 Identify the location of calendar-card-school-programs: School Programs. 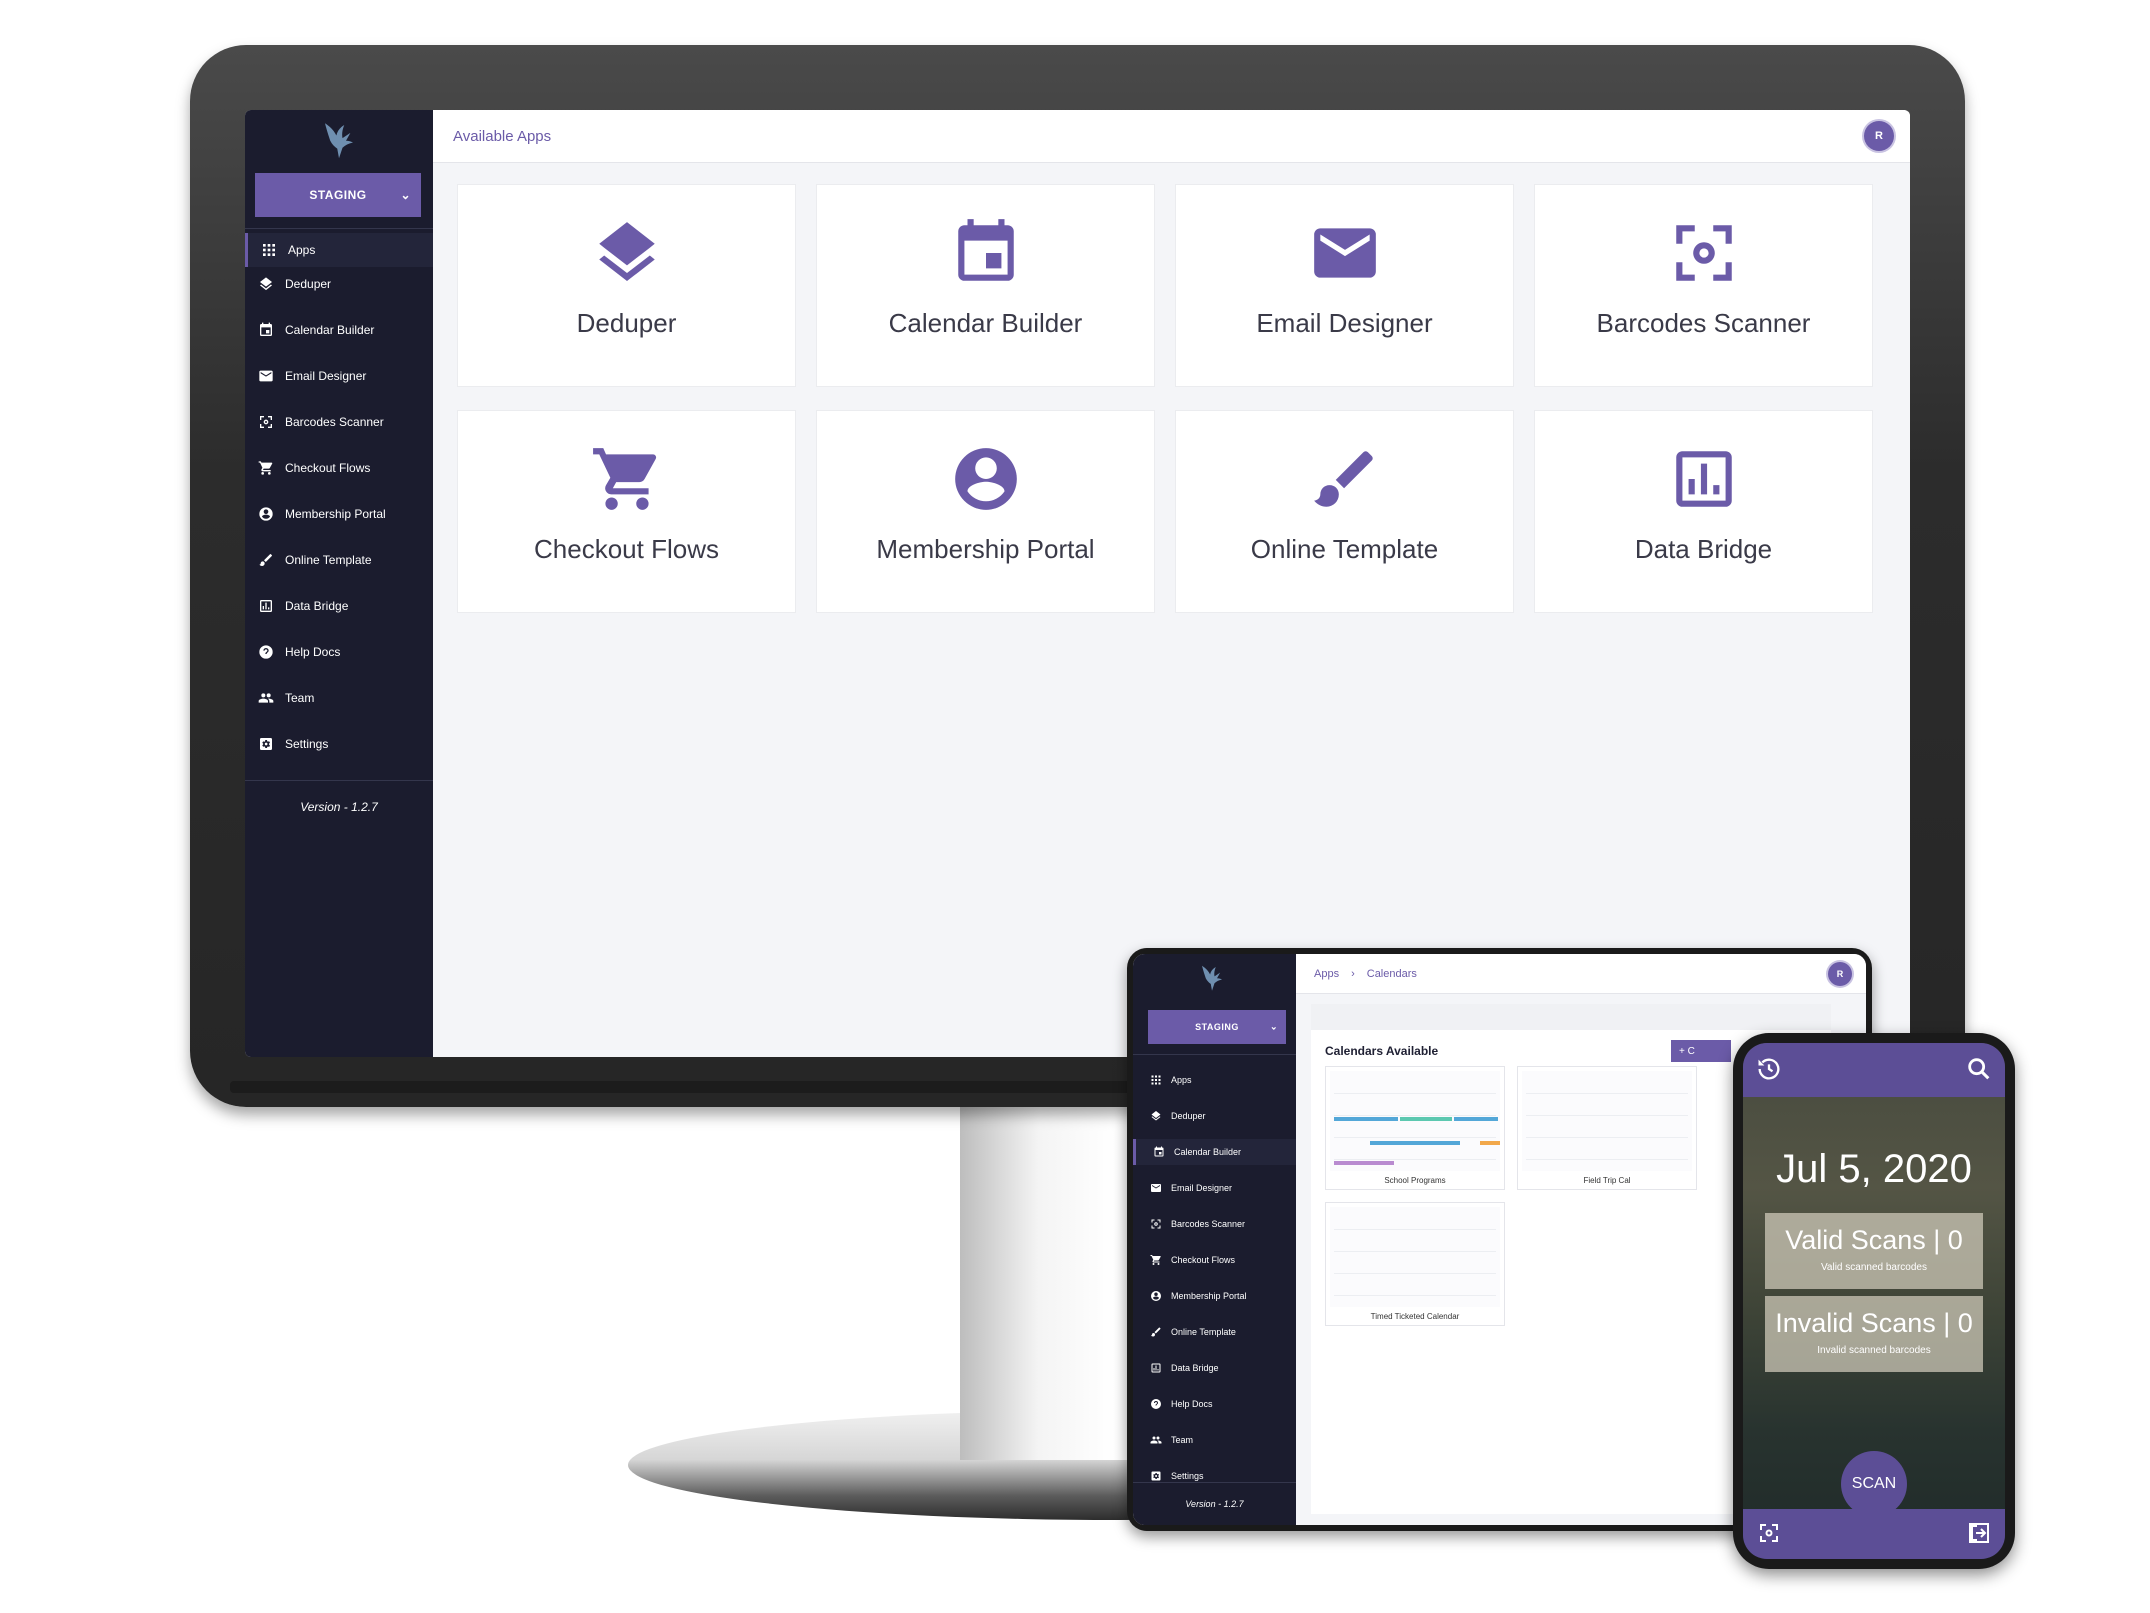
(1415, 1128).